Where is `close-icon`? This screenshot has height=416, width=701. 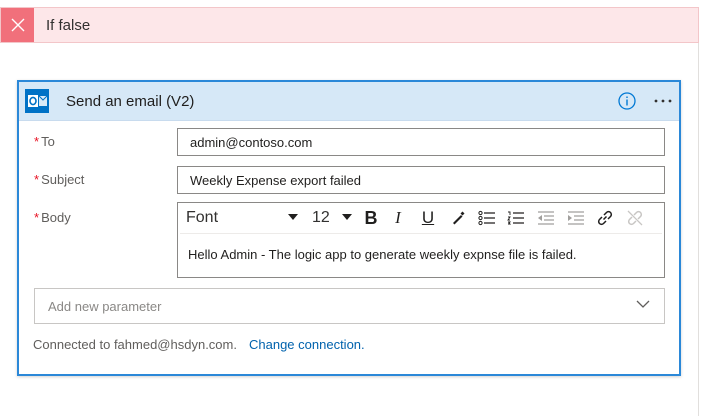
close-icon is located at coordinates (17, 25).